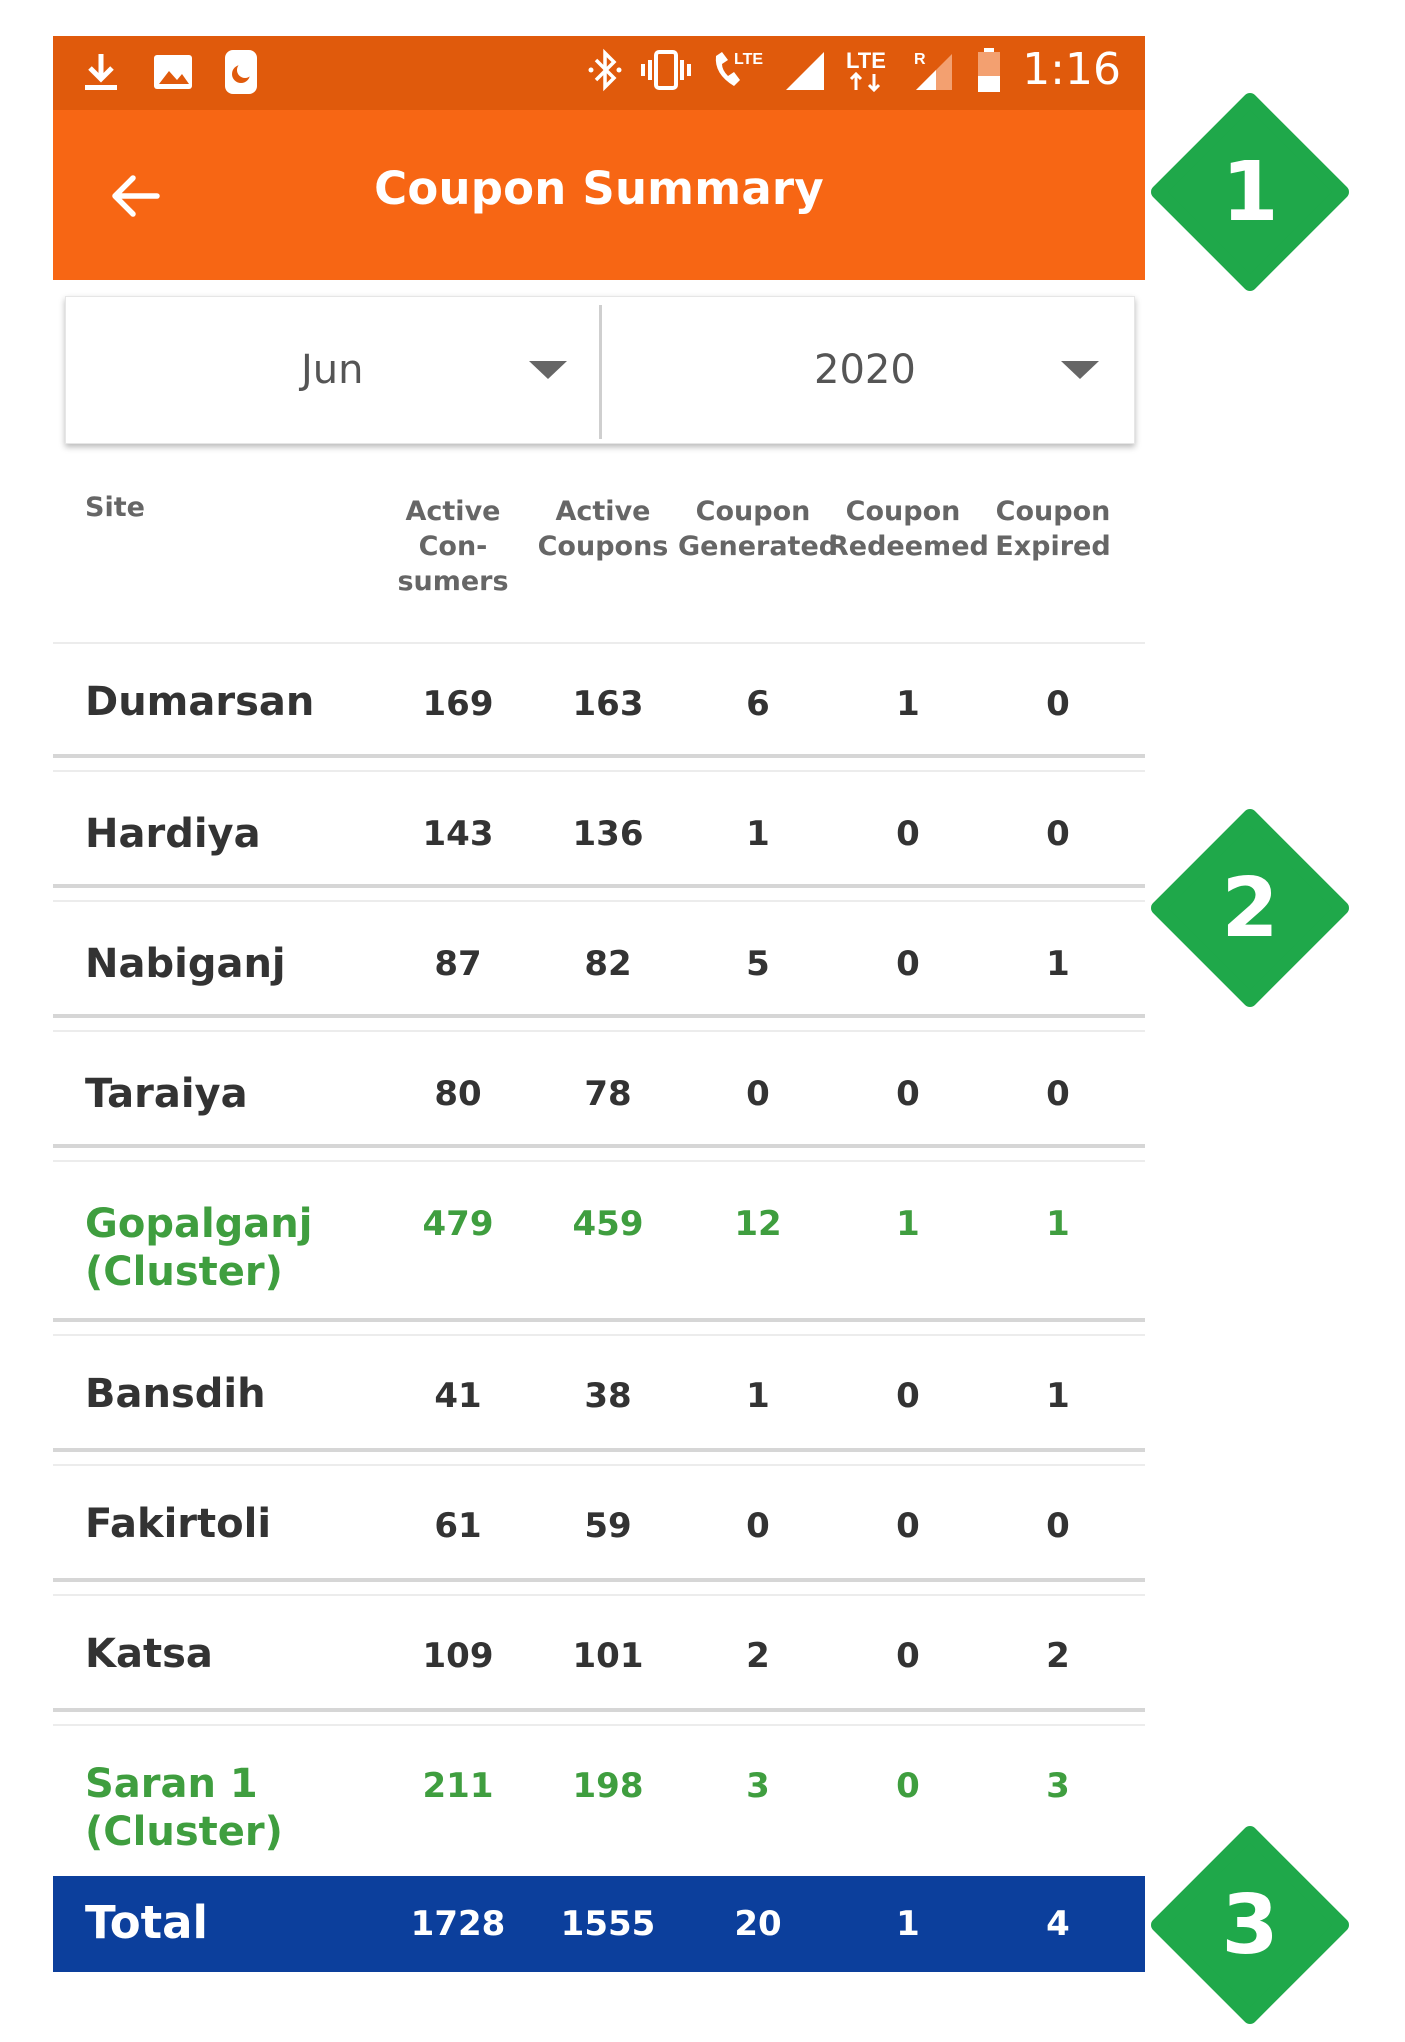  I want to click on coupon-expired-value: 2, so click(1058, 1656).